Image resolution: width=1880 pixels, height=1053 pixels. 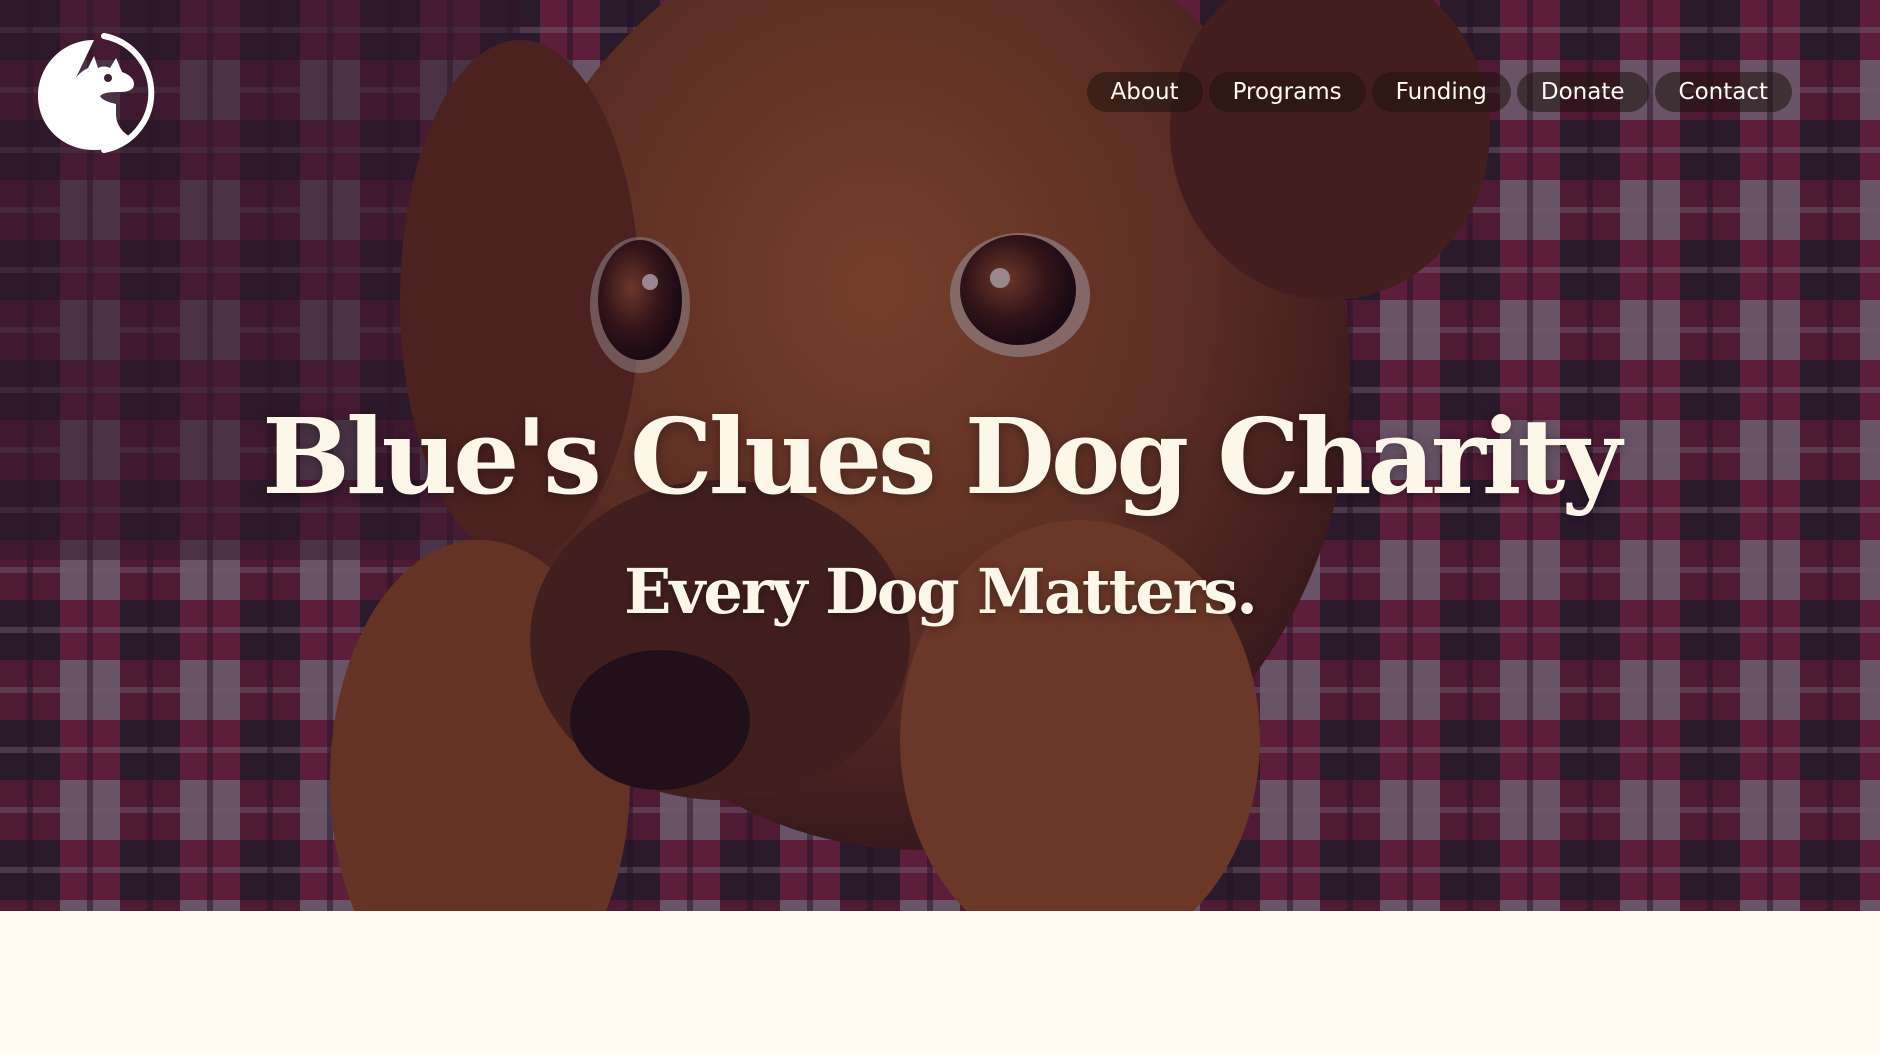 What do you see at coordinates (940, 982) in the screenshot?
I see `page-content-area` at bounding box center [940, 982].